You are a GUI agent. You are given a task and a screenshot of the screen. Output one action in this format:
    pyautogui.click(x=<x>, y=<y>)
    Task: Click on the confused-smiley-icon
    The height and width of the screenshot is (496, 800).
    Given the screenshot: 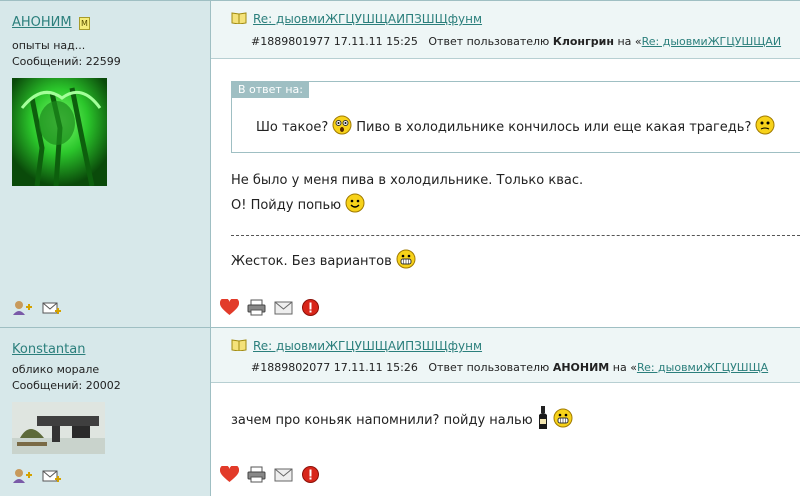 What is the action you would take?
    pyautogui.click(x=765, y=127)
    